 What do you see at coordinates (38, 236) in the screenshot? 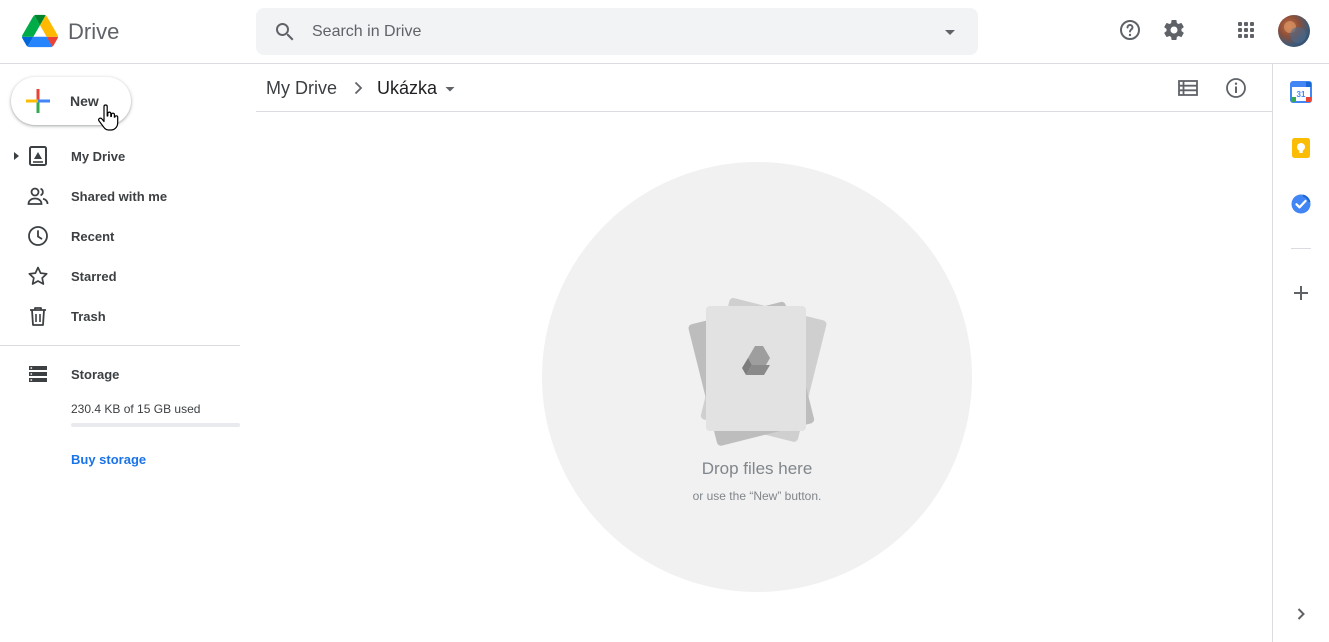
I see `clock-icon` at bounding box center [38, 236].